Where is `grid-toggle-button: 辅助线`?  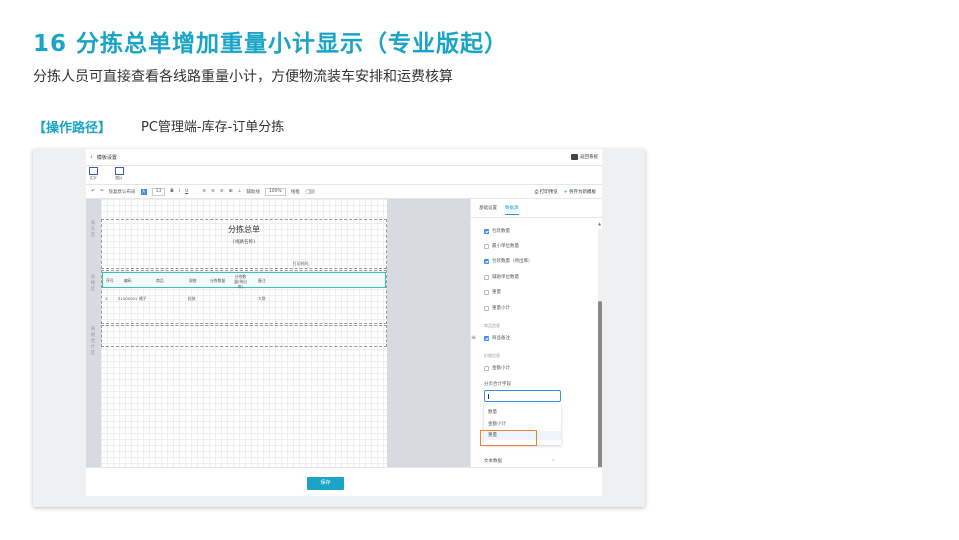 grid-toggle-button: 辅助线 is located at coordinates (253, 192).